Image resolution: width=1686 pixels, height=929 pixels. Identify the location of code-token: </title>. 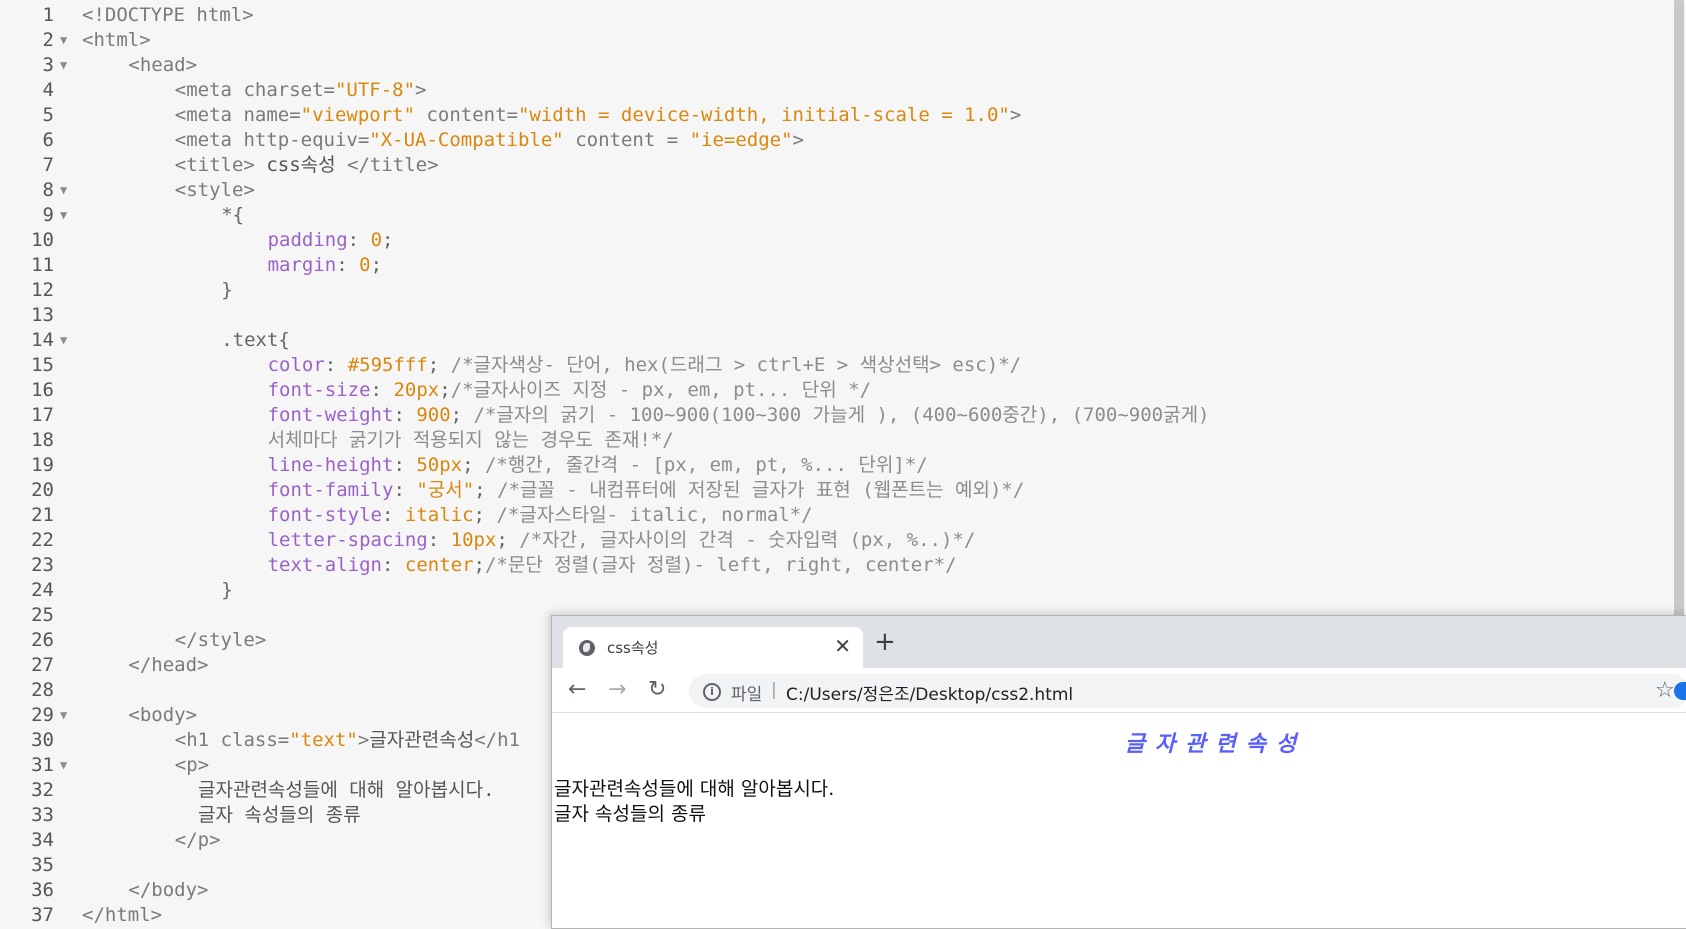
(393, 165).